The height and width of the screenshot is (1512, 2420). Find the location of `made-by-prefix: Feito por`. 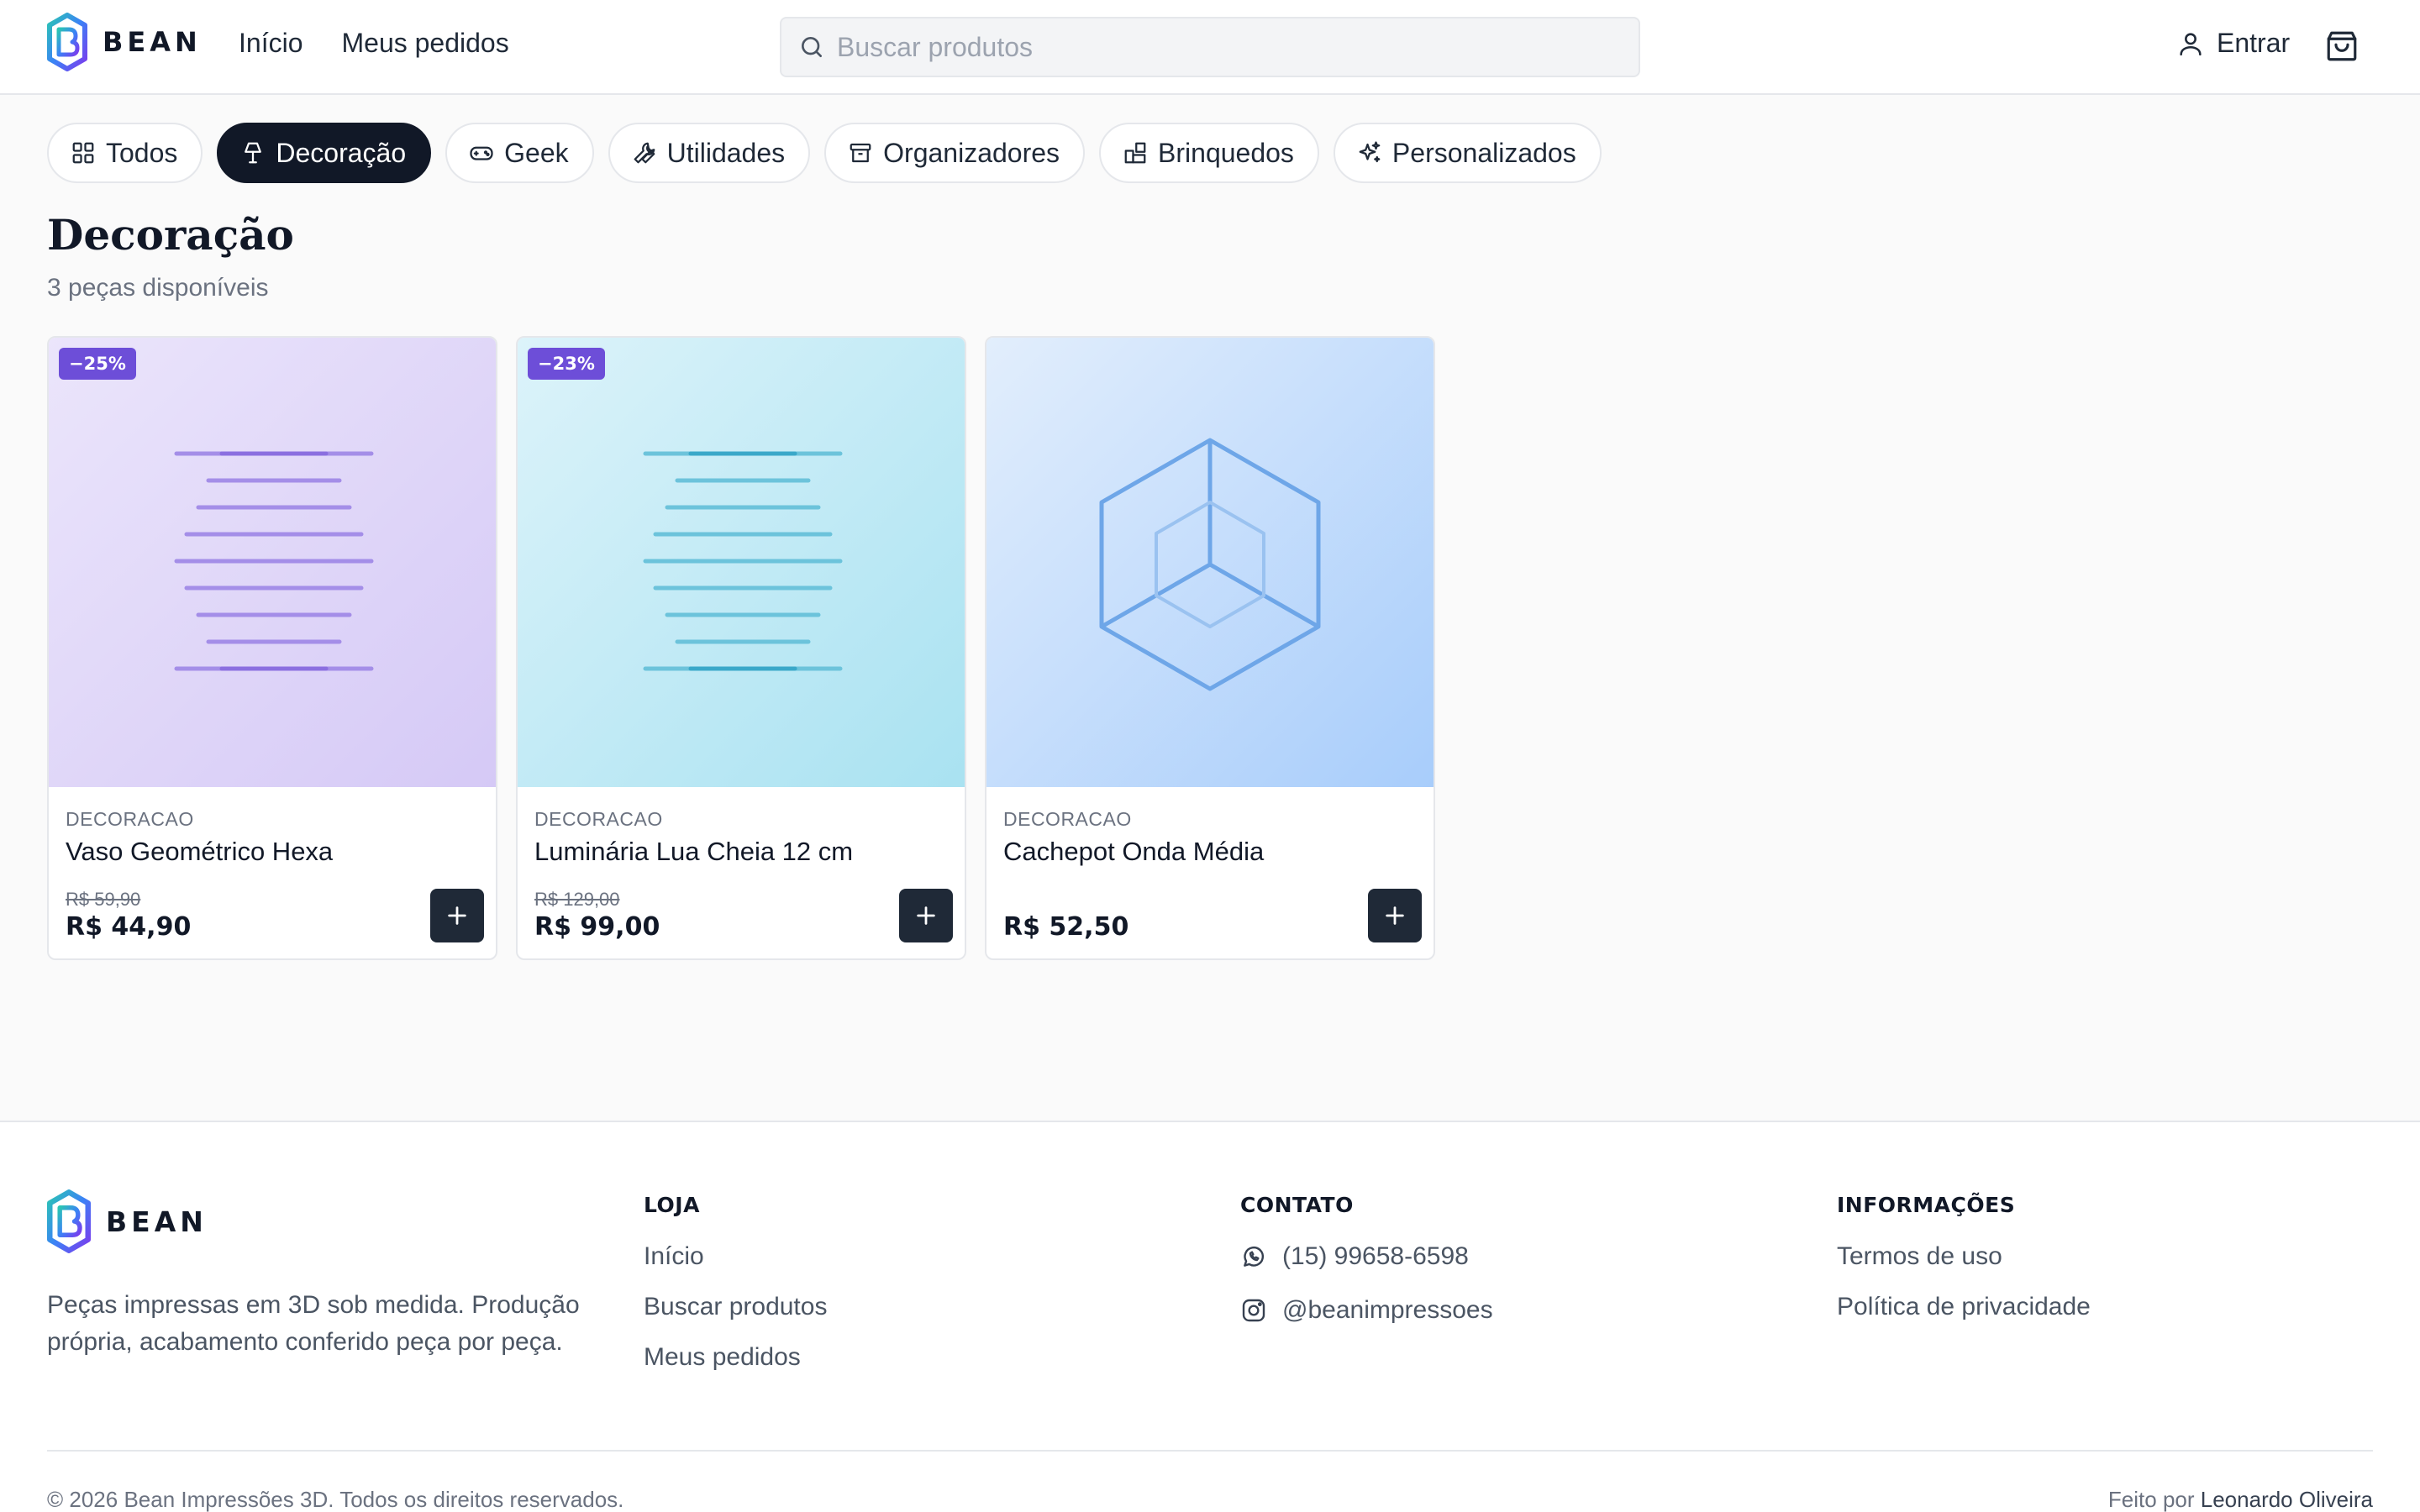

made-by-prefix: Feito por is located at coordinates (2151, 1499).